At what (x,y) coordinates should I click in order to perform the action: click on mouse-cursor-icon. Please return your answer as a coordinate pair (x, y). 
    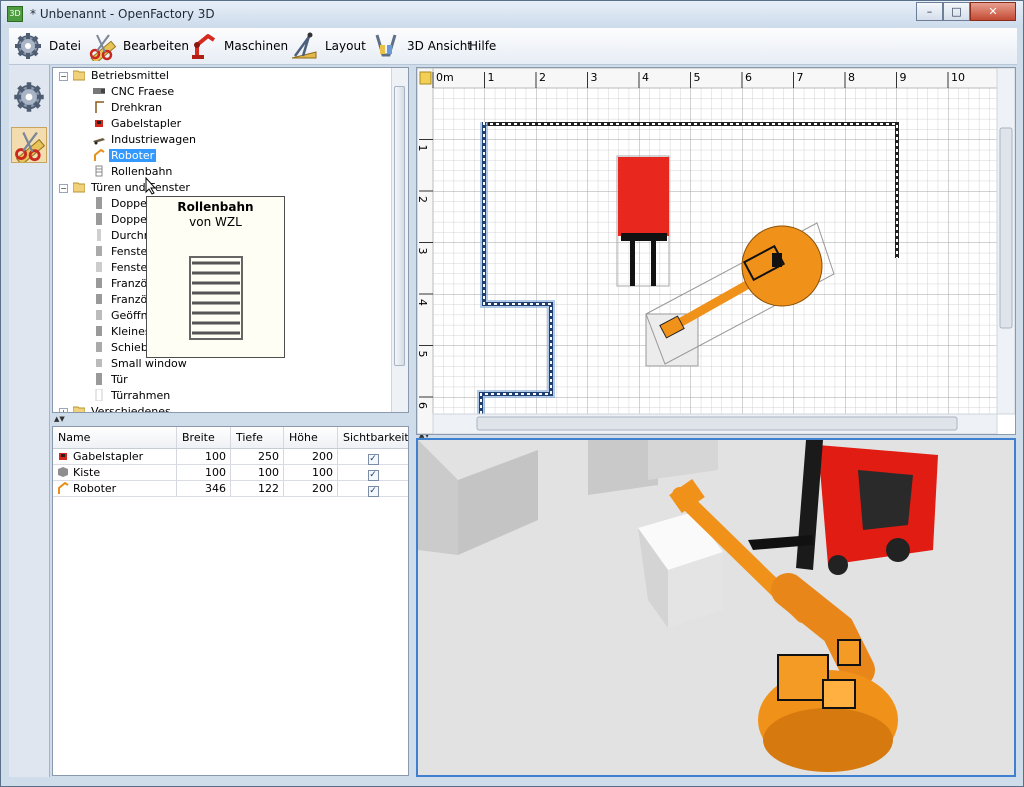
    Looking at the image, I should click on (151, 186).